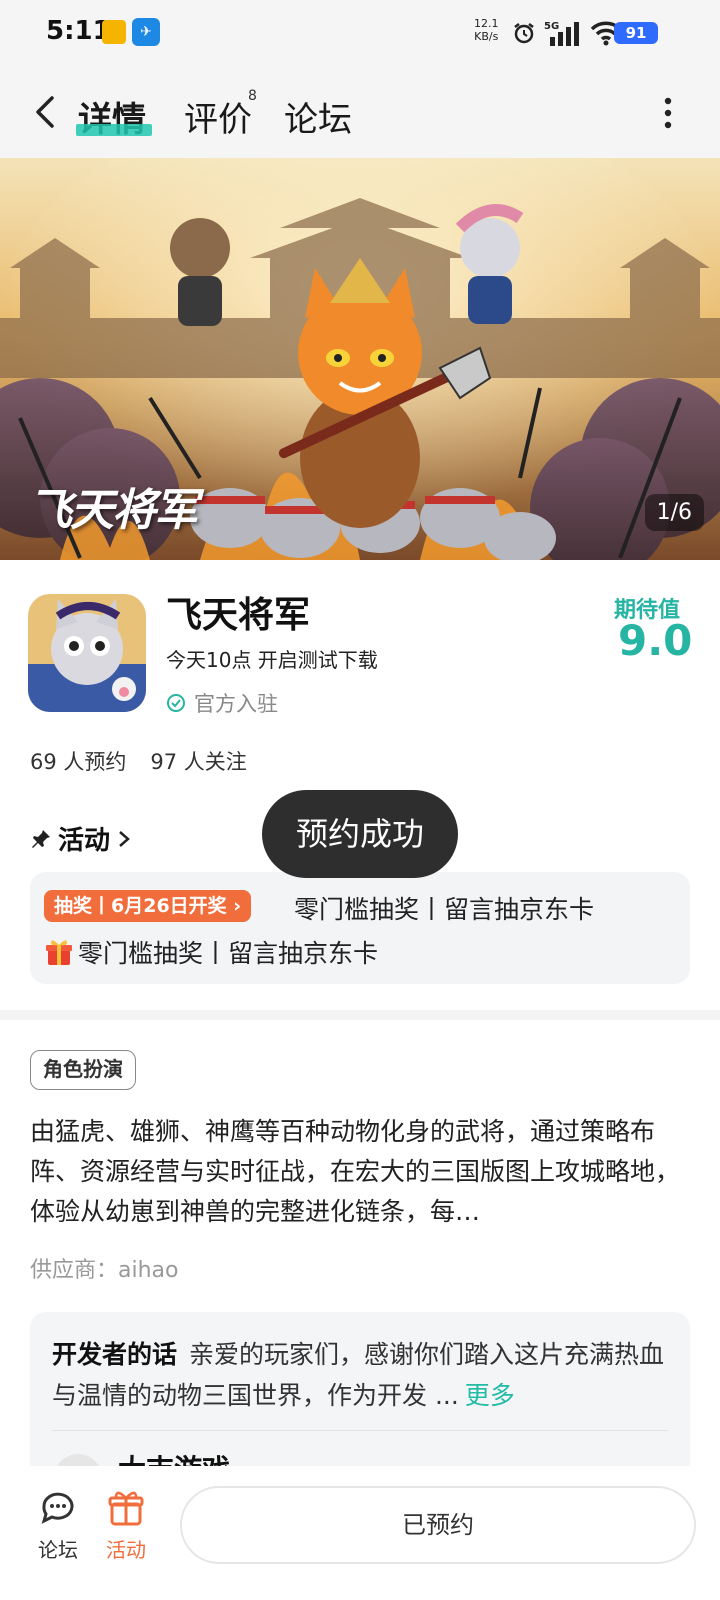 Image resolution: width=720 pixels, height=1600 pixels. What do you see at coordinates (238, 615) in the screenshot?
I see `game-title: 飞天将军` at bounding box center [238, 615].